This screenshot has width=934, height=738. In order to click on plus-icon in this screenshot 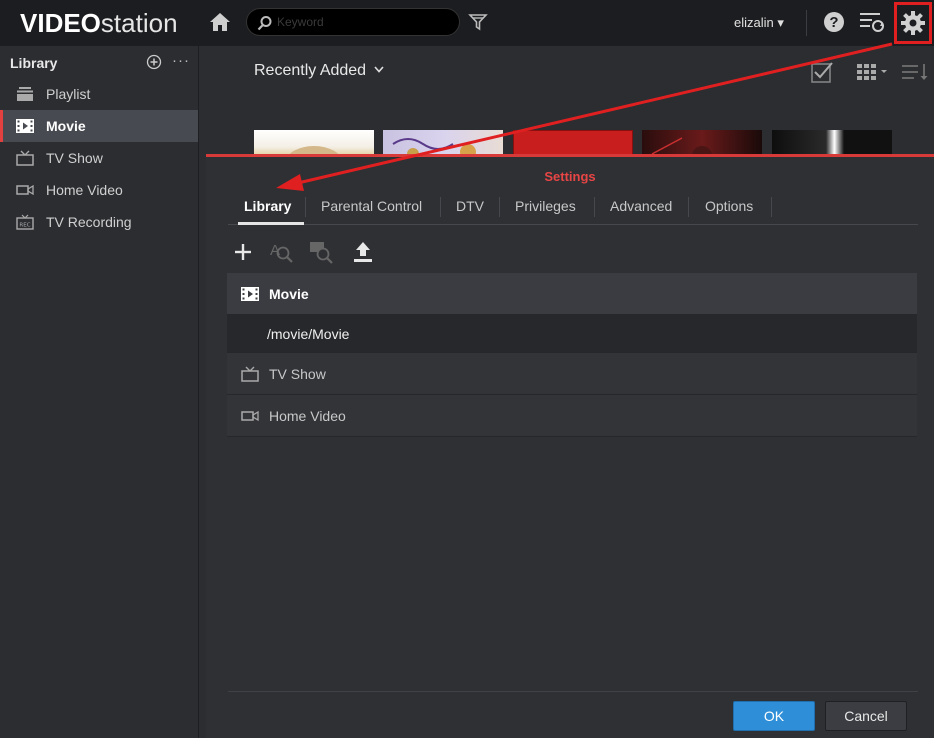, I will do `click(243, 252)`.